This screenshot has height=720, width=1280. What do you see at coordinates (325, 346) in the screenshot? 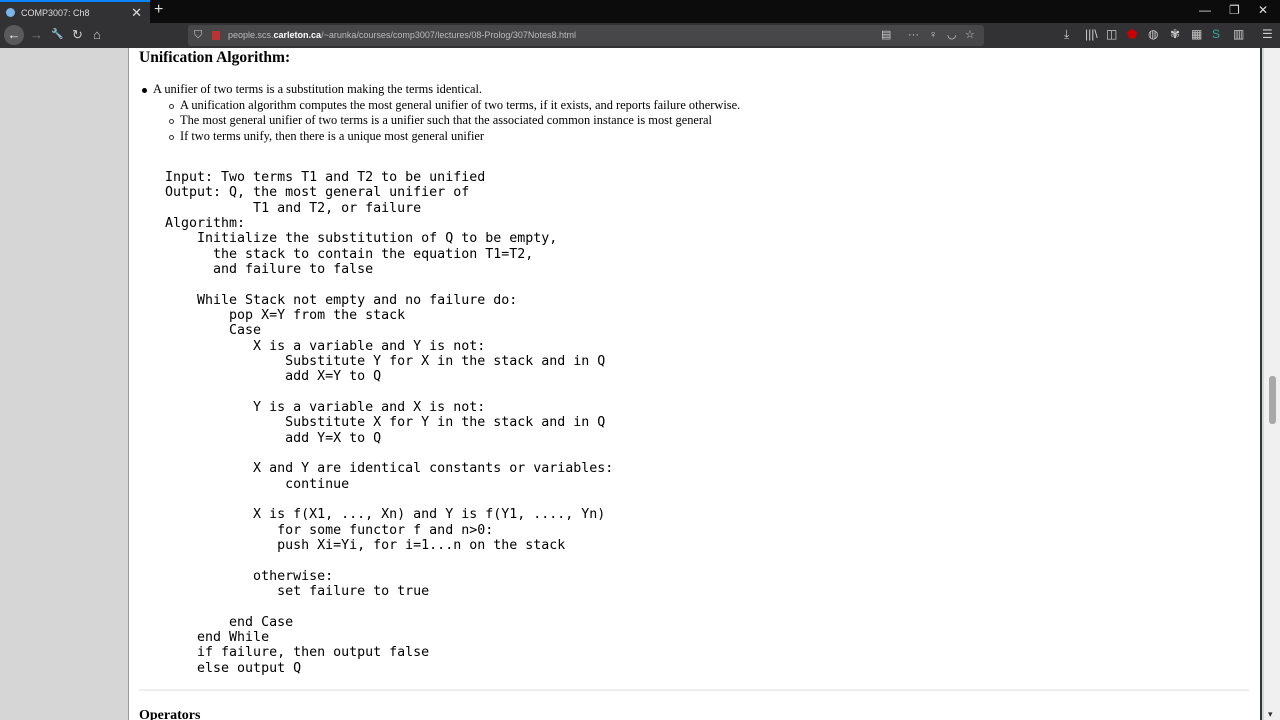
I see `code-line: X is a variable and Y is not:` at bounding box center [325, 346].